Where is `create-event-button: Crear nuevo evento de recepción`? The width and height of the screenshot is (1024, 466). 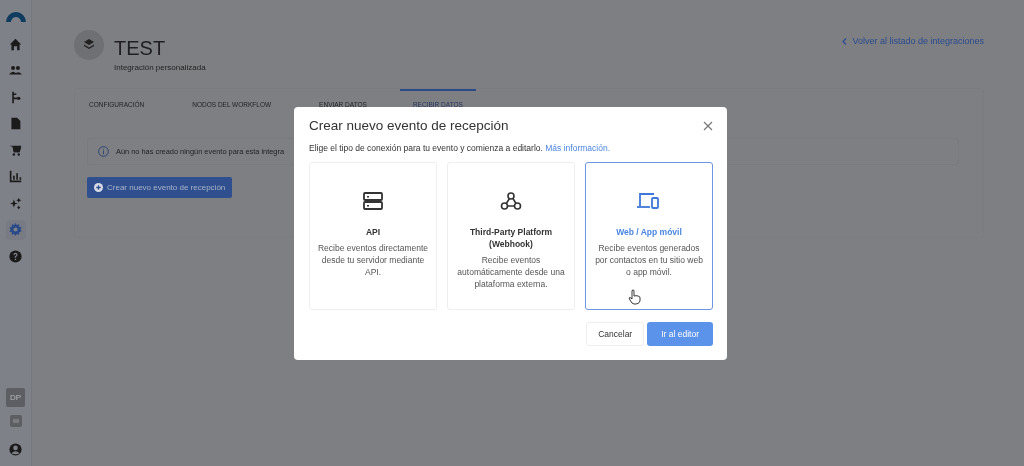 create-event-button: Crear nuevo evento de recepción is located at coordinates (160, 187).